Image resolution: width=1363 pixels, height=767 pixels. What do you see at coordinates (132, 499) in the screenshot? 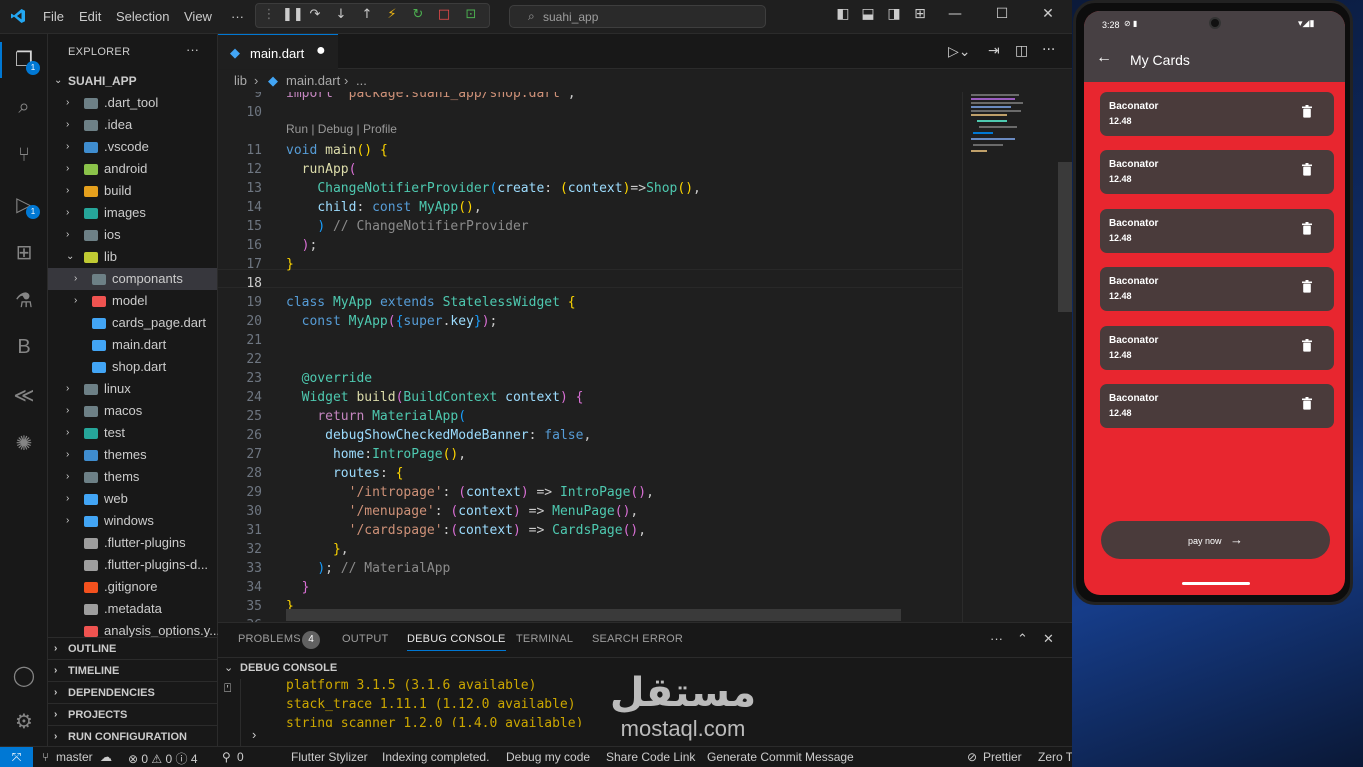
I see `tree-folder: › web` at bounding box center [132, 499].